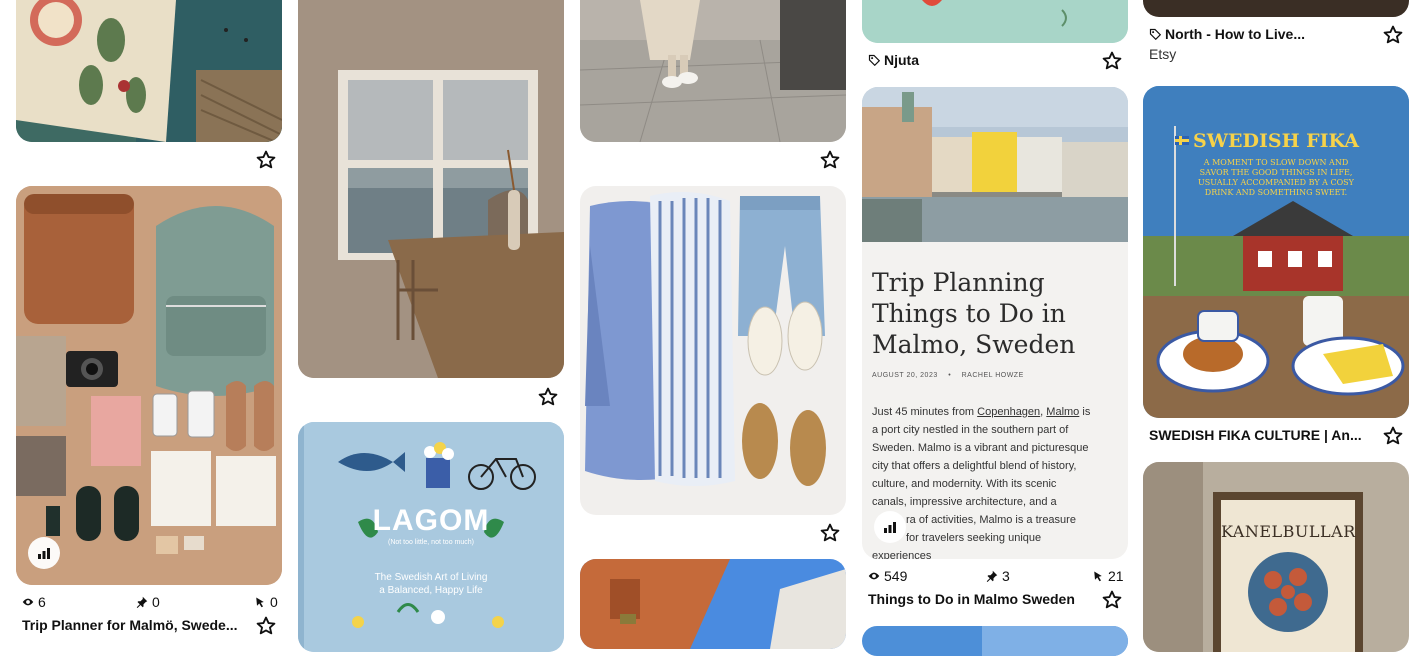 The height and width of the screenshot is (656, 1422). What do you see at coordinates (896, 576) in the screenshot?
I see `views-count: 549` at bounding box center [896, 576].